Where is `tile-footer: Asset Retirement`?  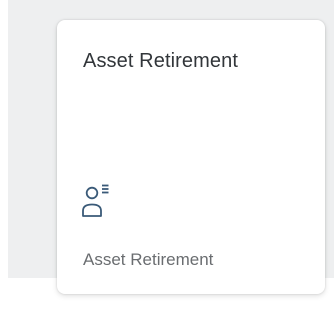 tile-footer: Asset Retirement is located at coordinates (148, 259).